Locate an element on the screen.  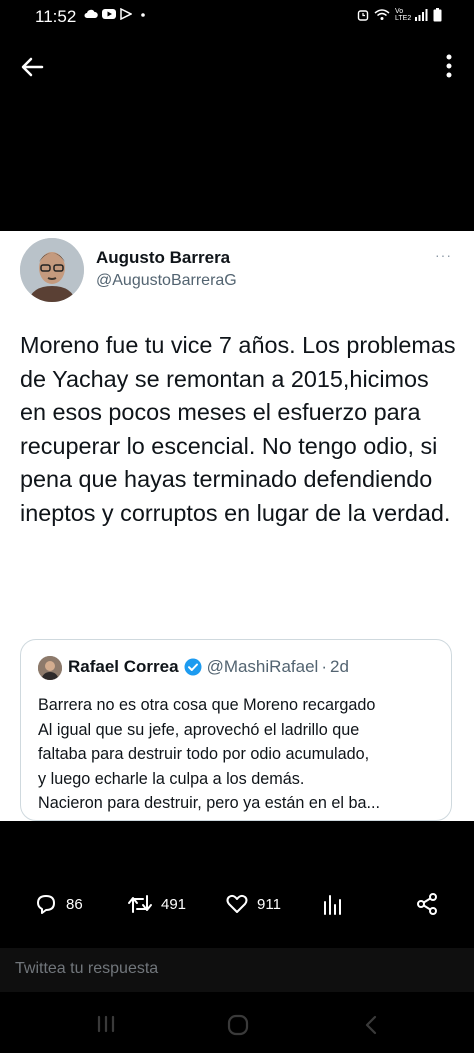
status-time: 11:52 is located at coordinates (56, 16).